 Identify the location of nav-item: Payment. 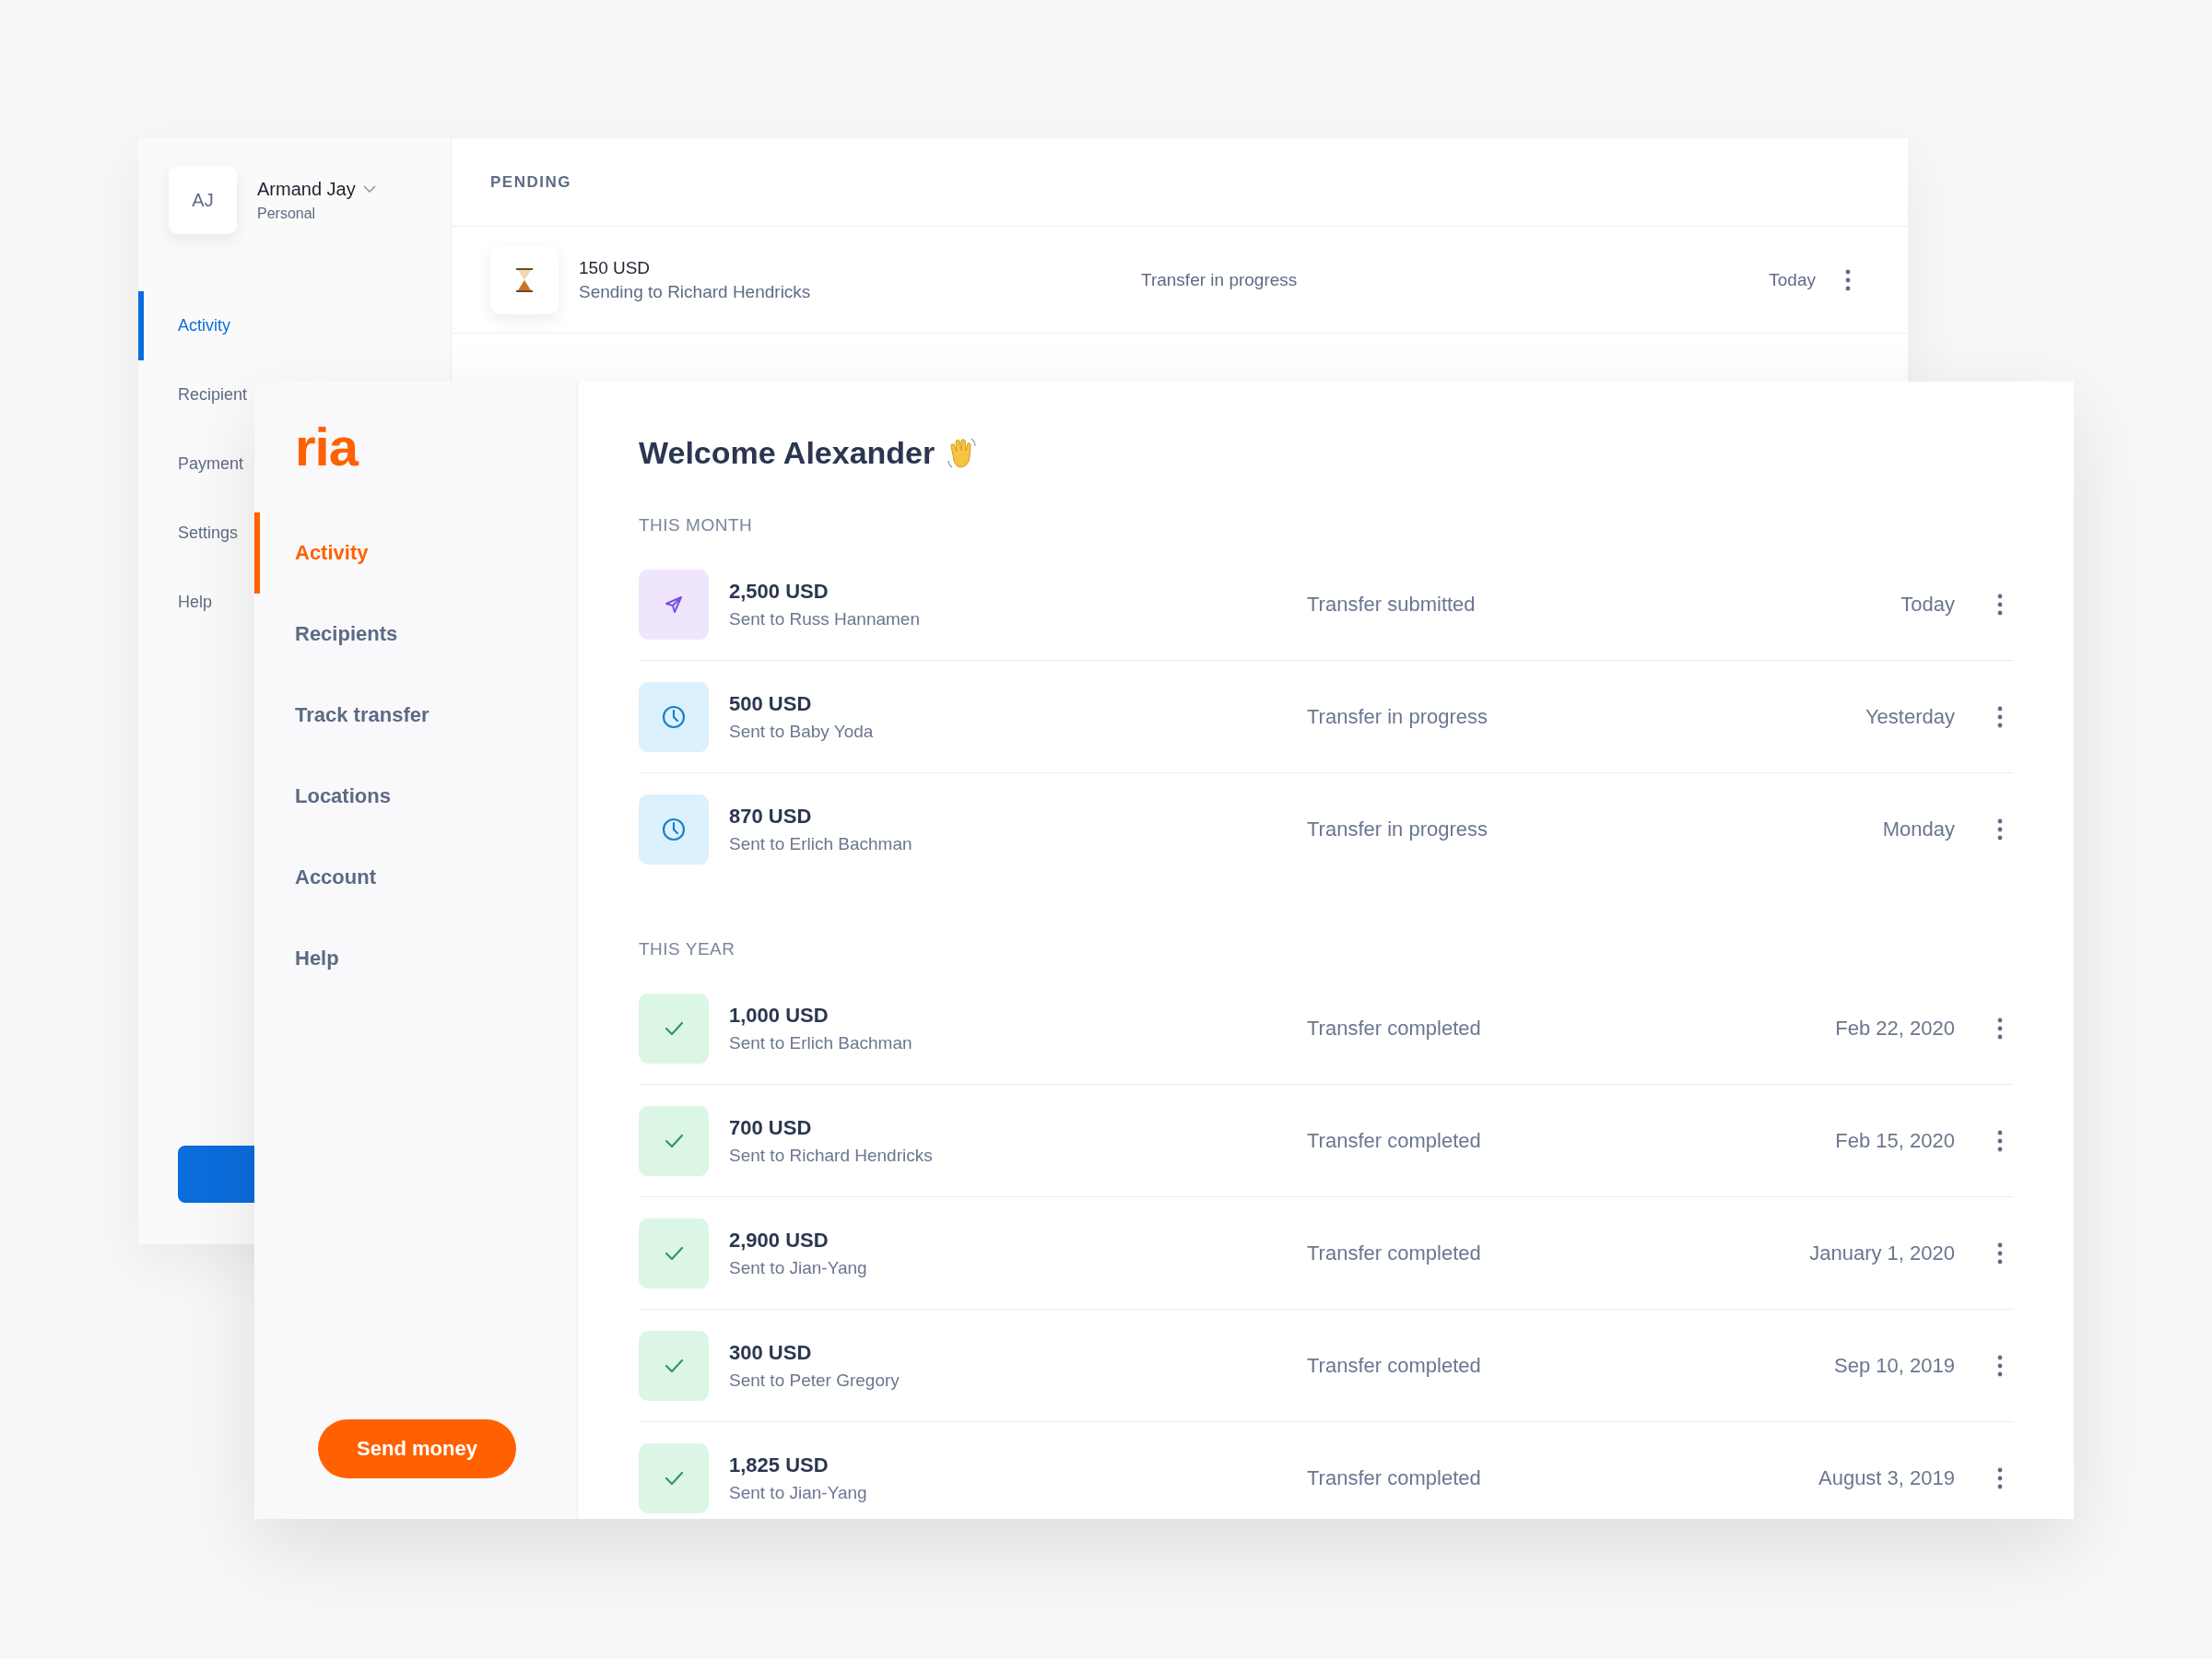
(211, 464).